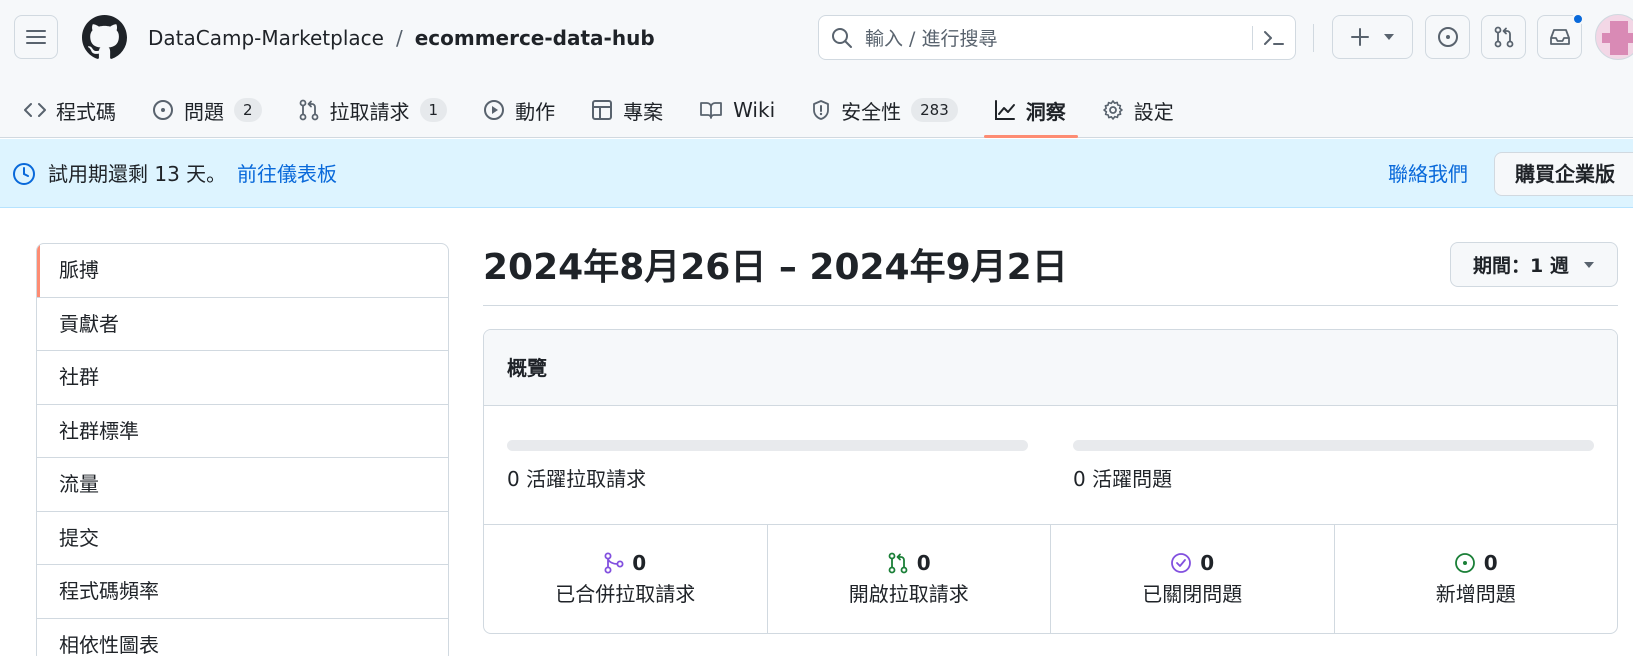 The width and height of the screenshot is (1633, 656). Describe the element at coordinates (1578, 19) in the screenshot. I see `notification-indicator` at that location.